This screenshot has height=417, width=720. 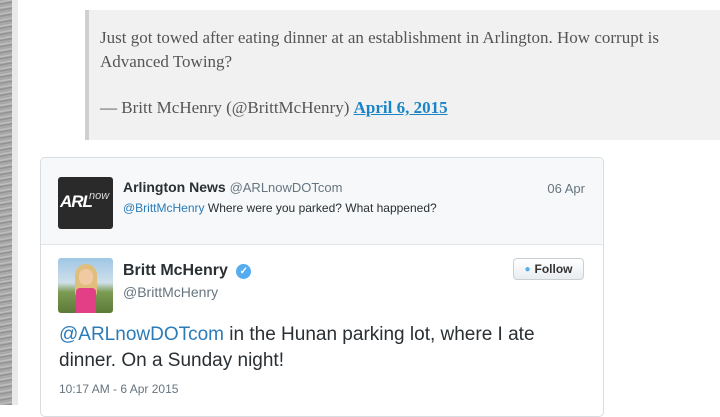 I want to click on follow-button: ● Follow, so click(x=548, y=269).